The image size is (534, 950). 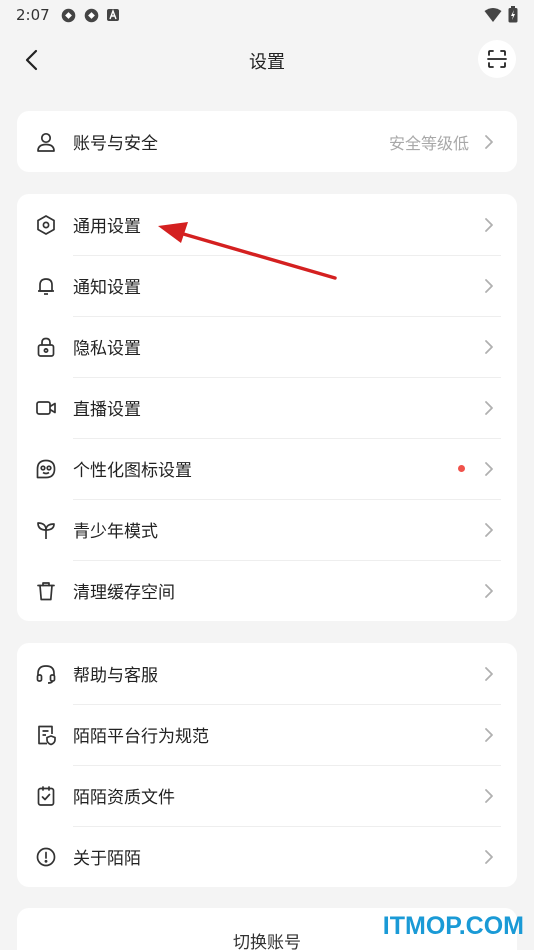 What do you see at coordinates (115, 532) in the screenshot?
I see `row-label: 青少年模式` at bounding box center [115, 532].